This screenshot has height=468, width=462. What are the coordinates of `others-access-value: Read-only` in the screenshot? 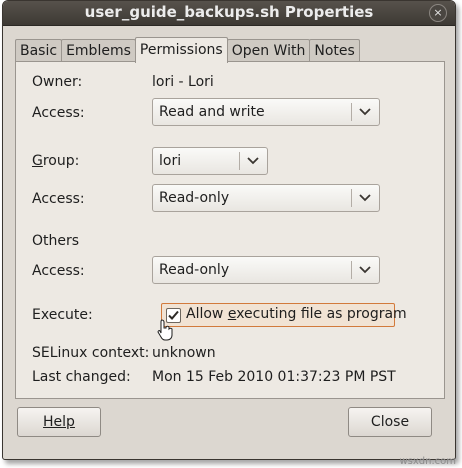 It's located at (194, 270).